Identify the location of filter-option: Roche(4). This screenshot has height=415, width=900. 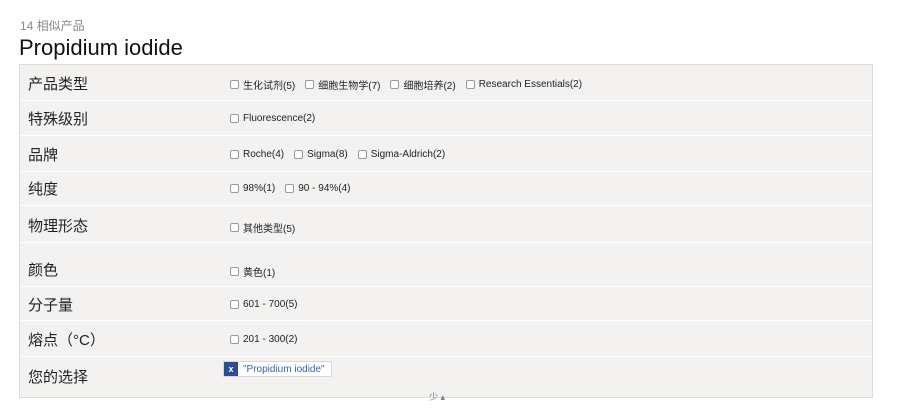
(257, 154).